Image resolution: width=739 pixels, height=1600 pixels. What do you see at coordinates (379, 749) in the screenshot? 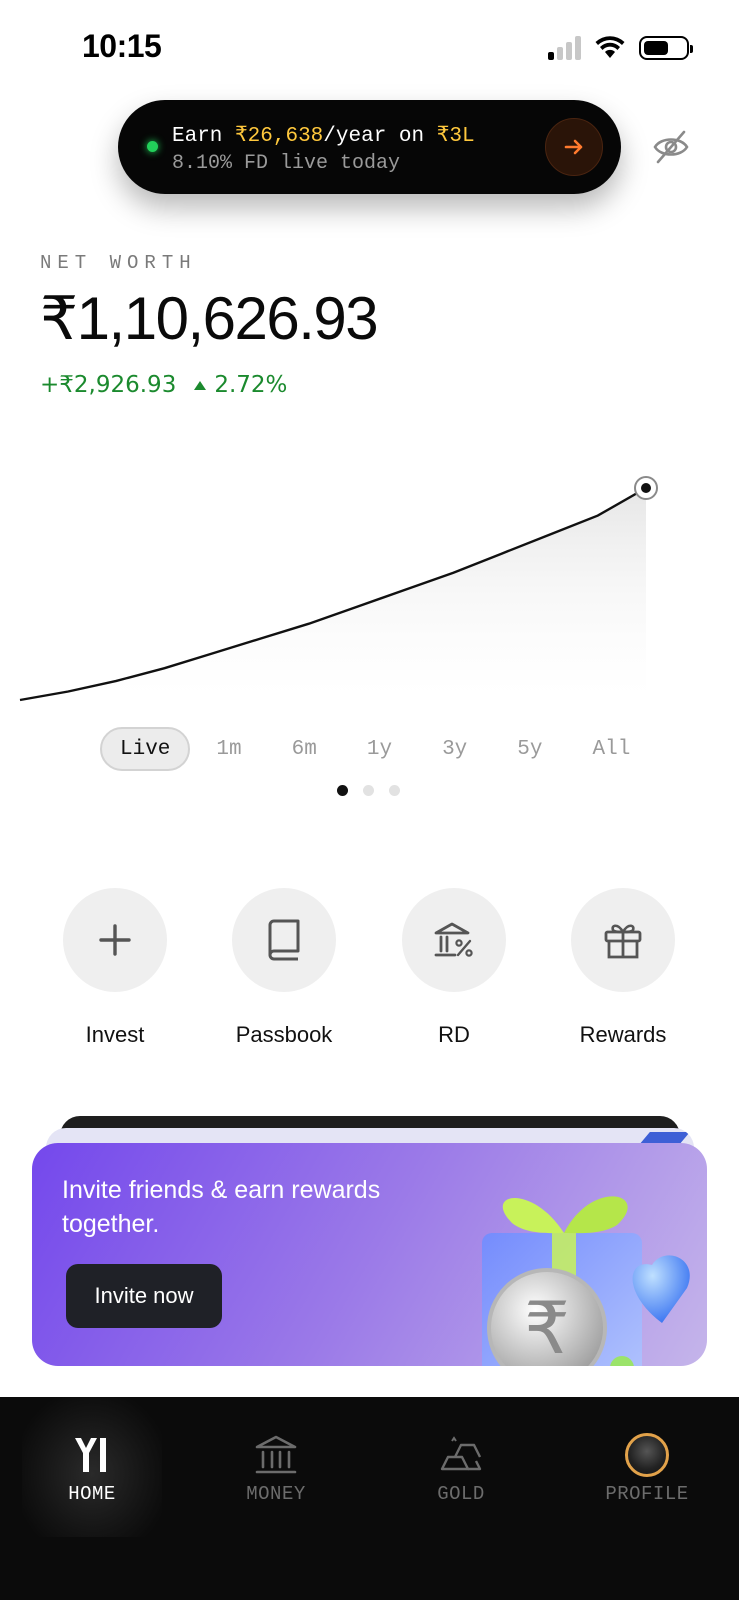
I see `range-tab-1y: 1y` at bounding box center [379, 749].